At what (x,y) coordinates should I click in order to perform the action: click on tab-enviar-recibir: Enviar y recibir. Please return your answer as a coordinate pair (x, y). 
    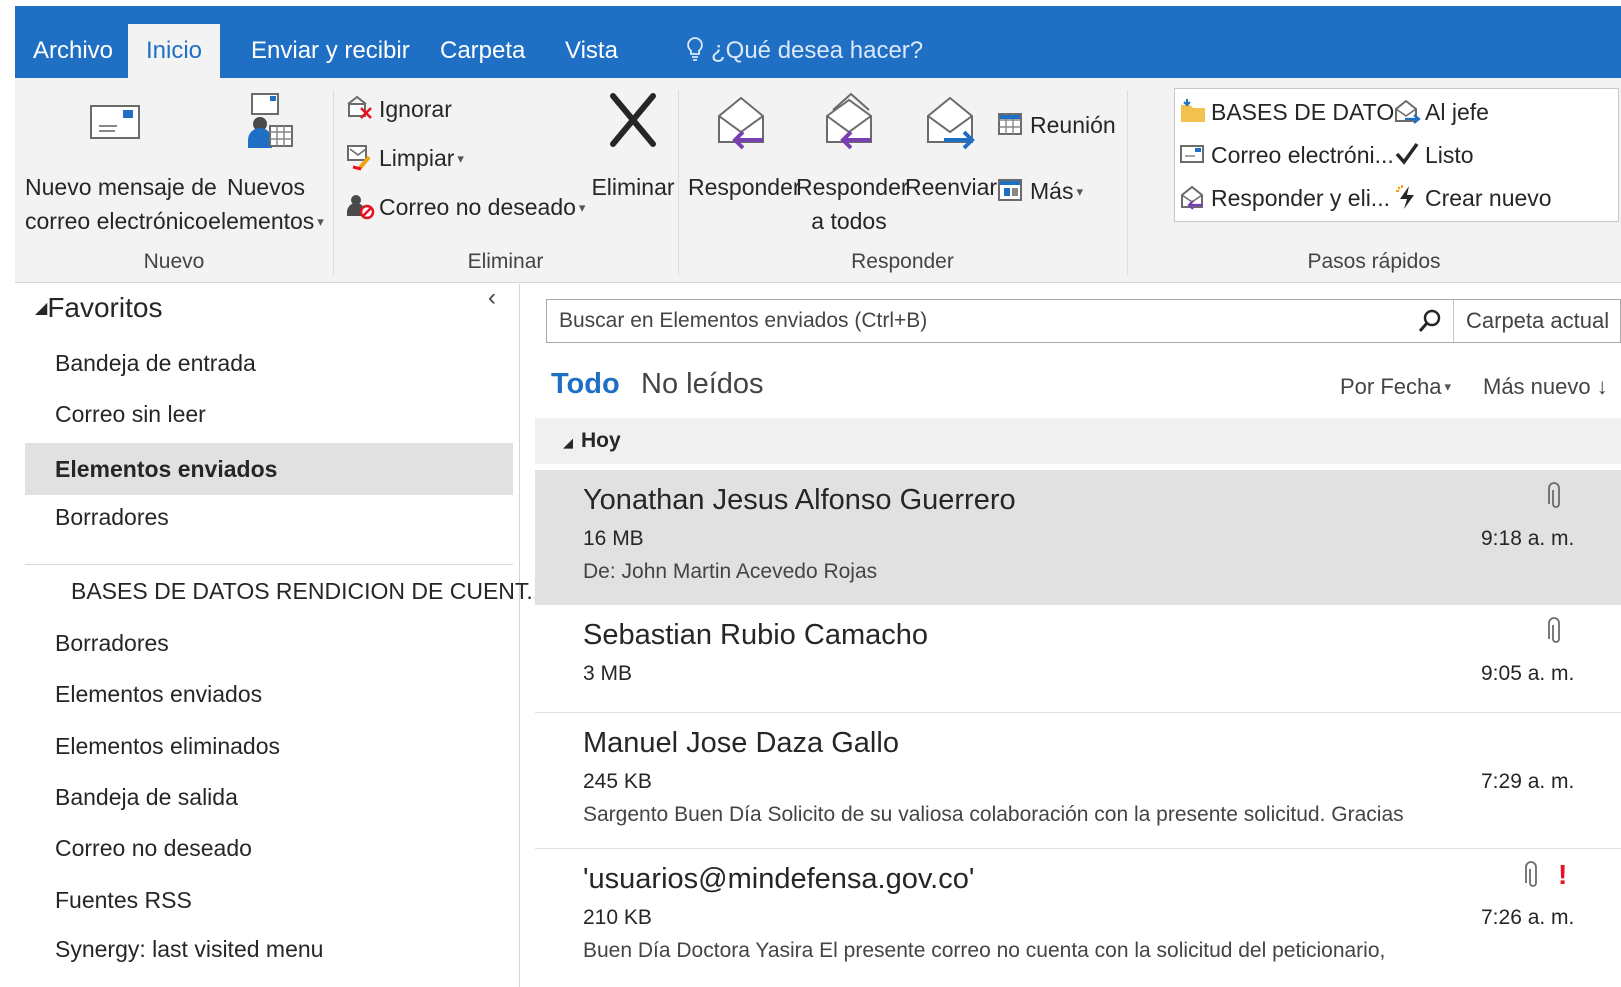
    Looking at the image, I should click on (330, 51).